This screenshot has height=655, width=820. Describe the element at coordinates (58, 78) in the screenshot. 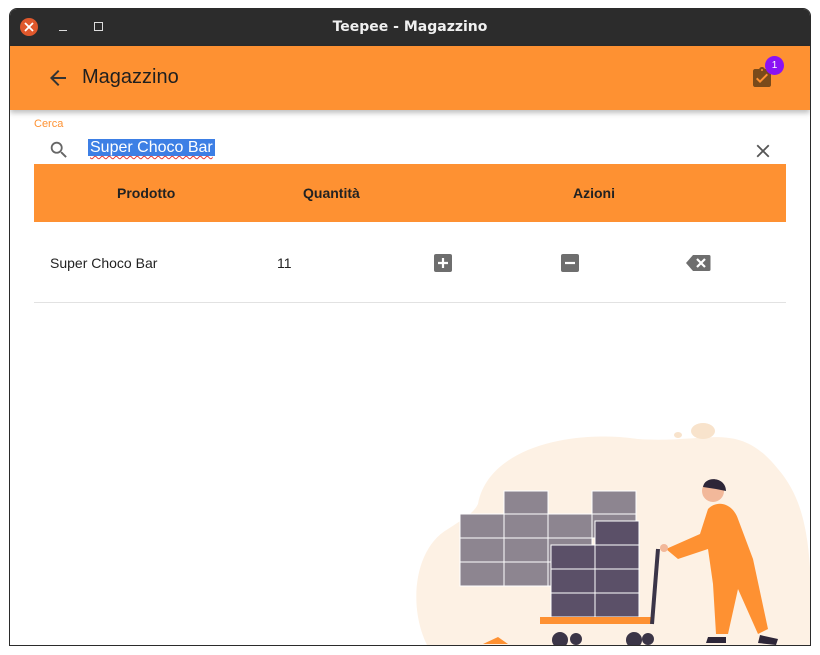

I see `back-arrow-icon` at that location.